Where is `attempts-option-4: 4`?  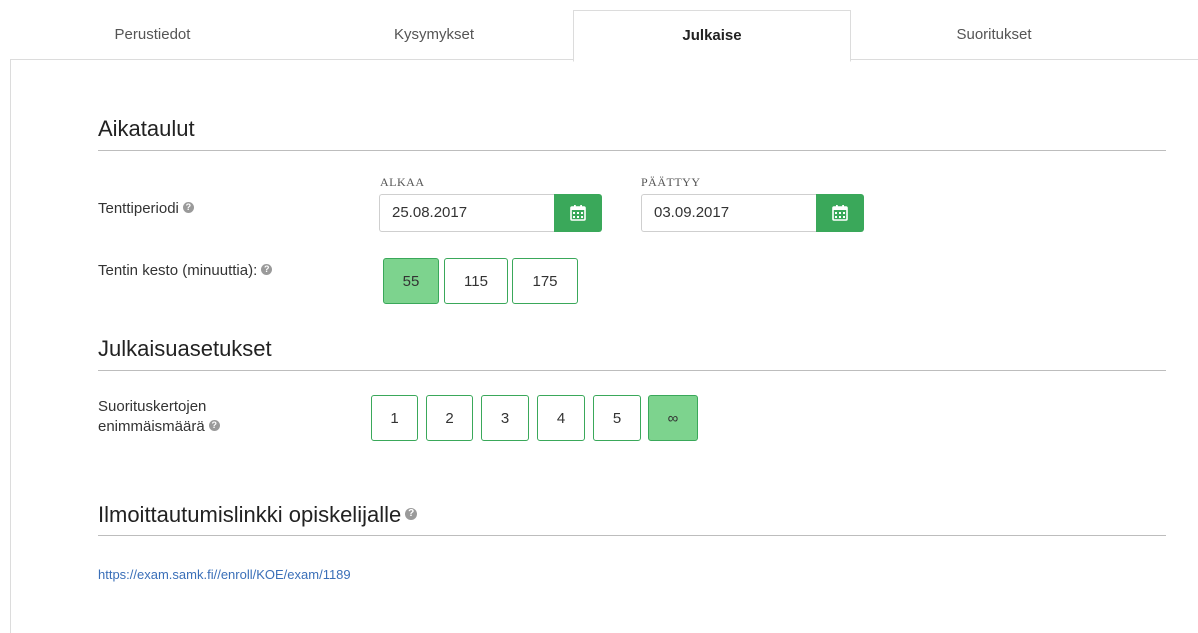 attempts-option-4: 4 is located at coordinates (561, 418).